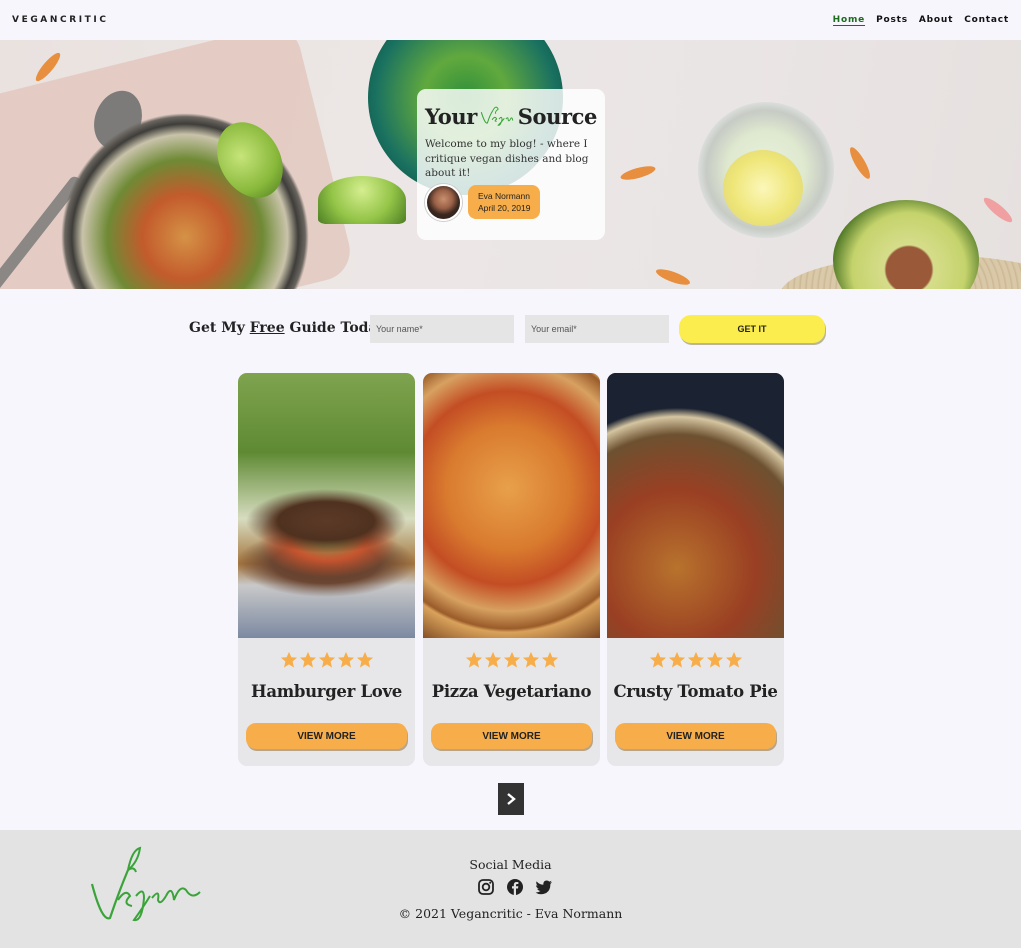 The image size is (1021, 948). I want to click on card-title: Crusty Tomato Pie, so click(695, 691).